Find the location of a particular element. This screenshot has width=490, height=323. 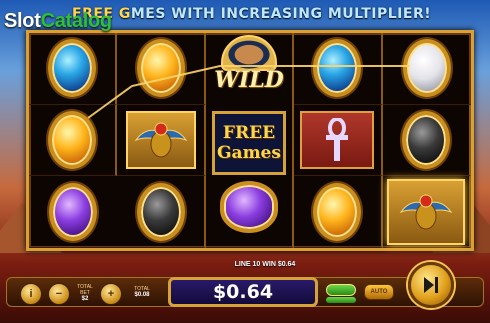

green-indicator is located at coordinates (341, 300).